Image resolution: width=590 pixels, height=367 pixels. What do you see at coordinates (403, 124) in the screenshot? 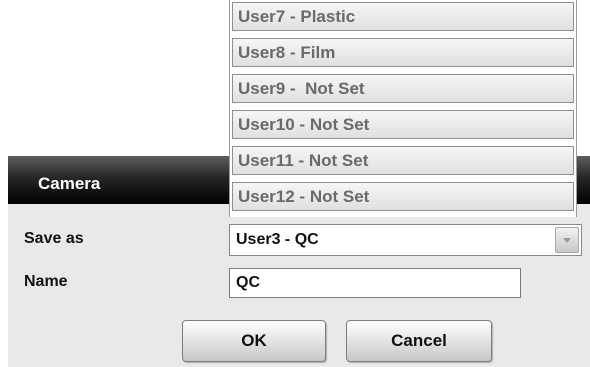
I see `dropdown-option-user10: User10 - Not Set` at bounding box center [403, 124].